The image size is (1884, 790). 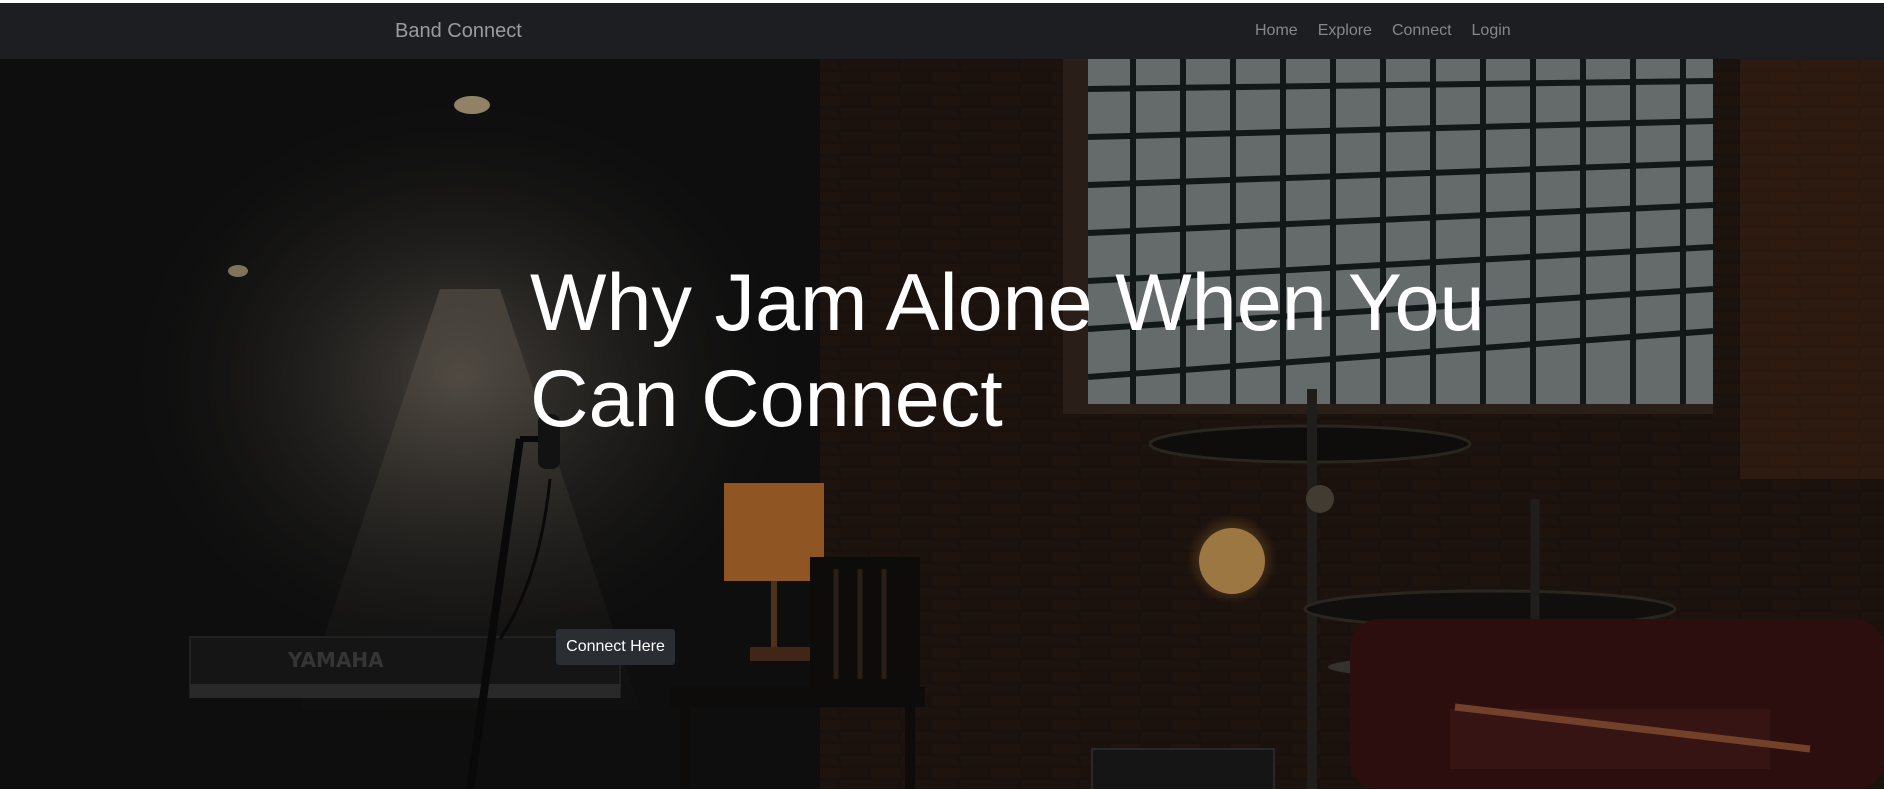 I want to click on nav-links: Home Explore Connect Login, so click(x=1383, y=31).